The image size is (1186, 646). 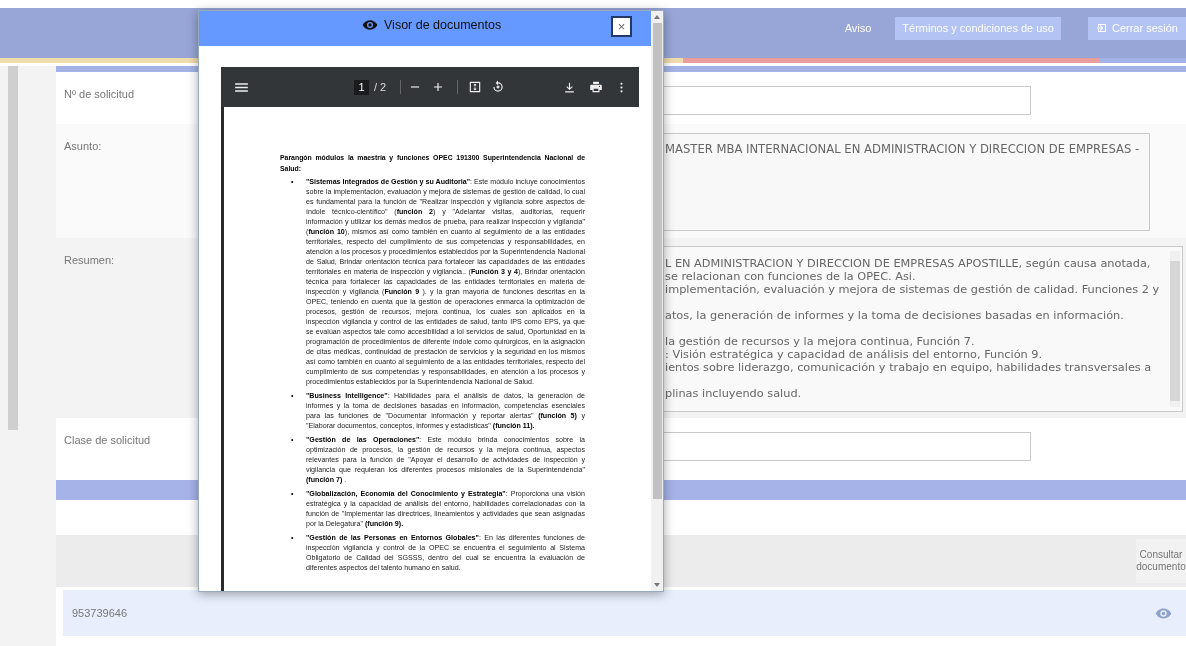 What do you see at coordinates (498, 87) in the screenshot?
I see `rotate-icon` at bounding box center [498, 87].